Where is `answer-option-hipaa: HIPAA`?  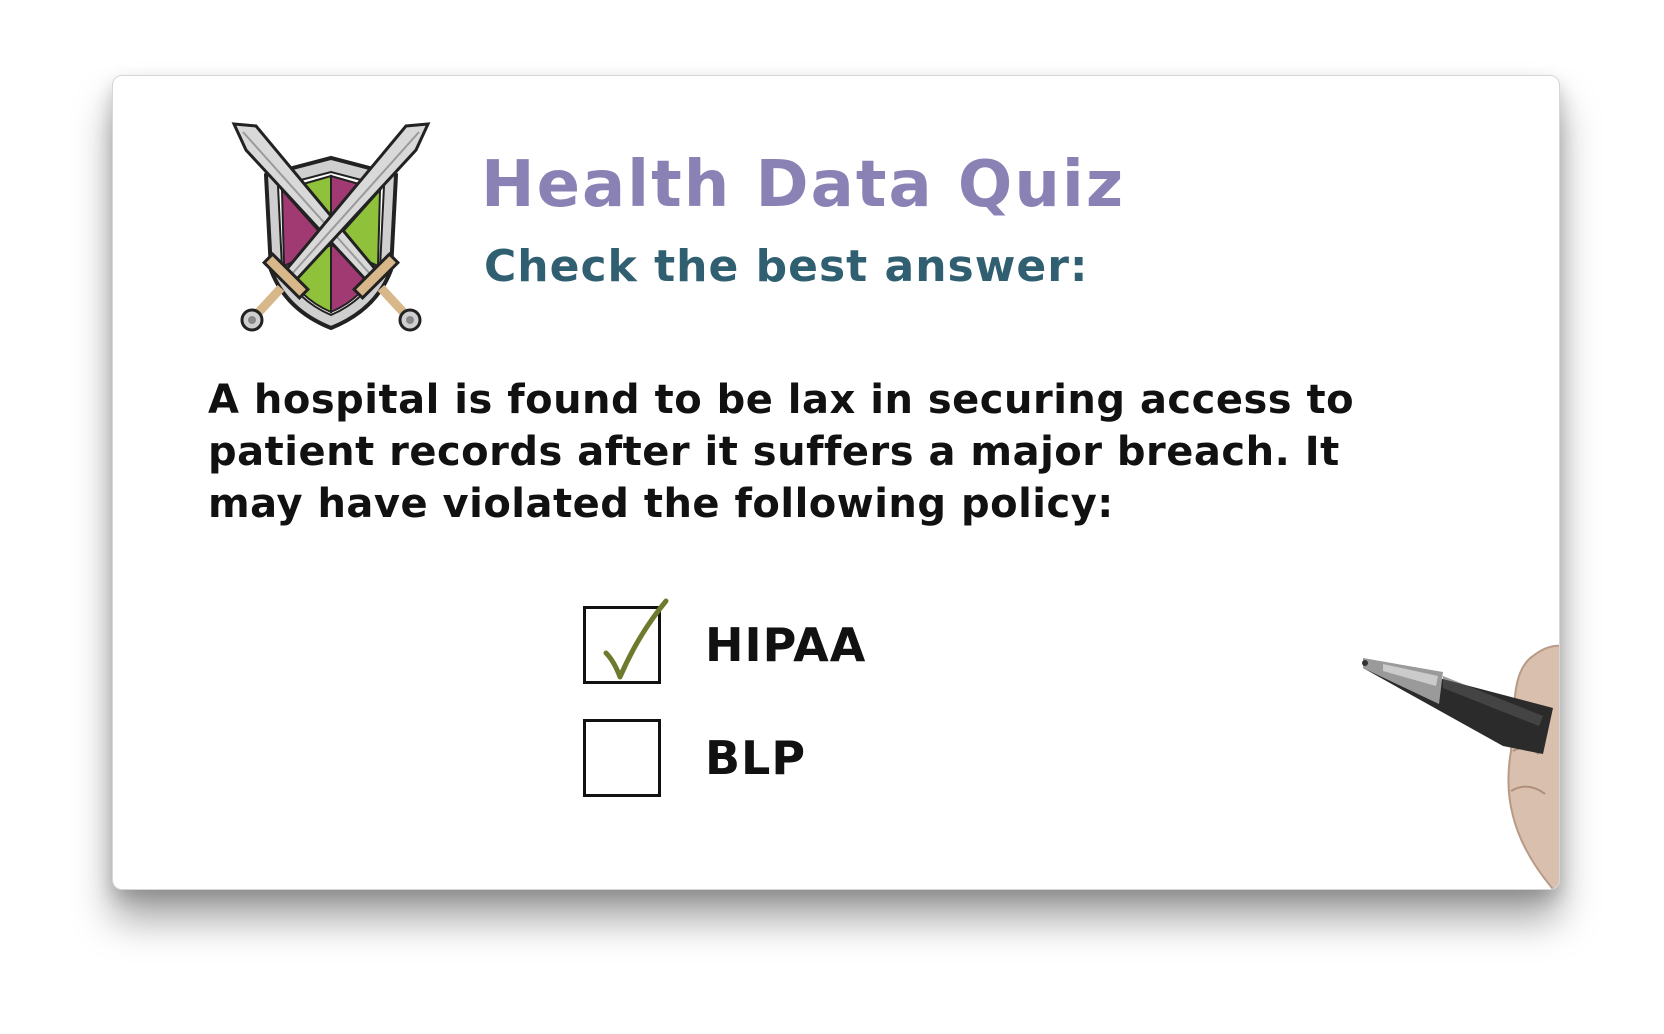 answer-option-hipaa: HIPAA is located at coordinates (725, 641).